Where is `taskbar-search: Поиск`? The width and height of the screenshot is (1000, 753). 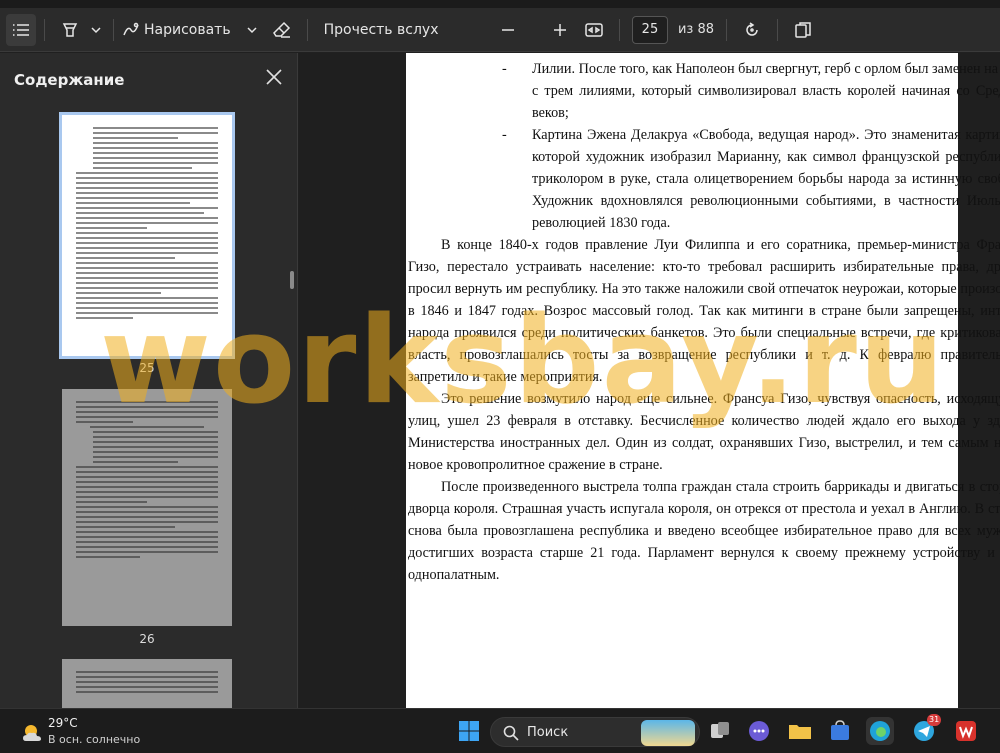
taskbar-search: Поиск is located at coordinates (595, 732).